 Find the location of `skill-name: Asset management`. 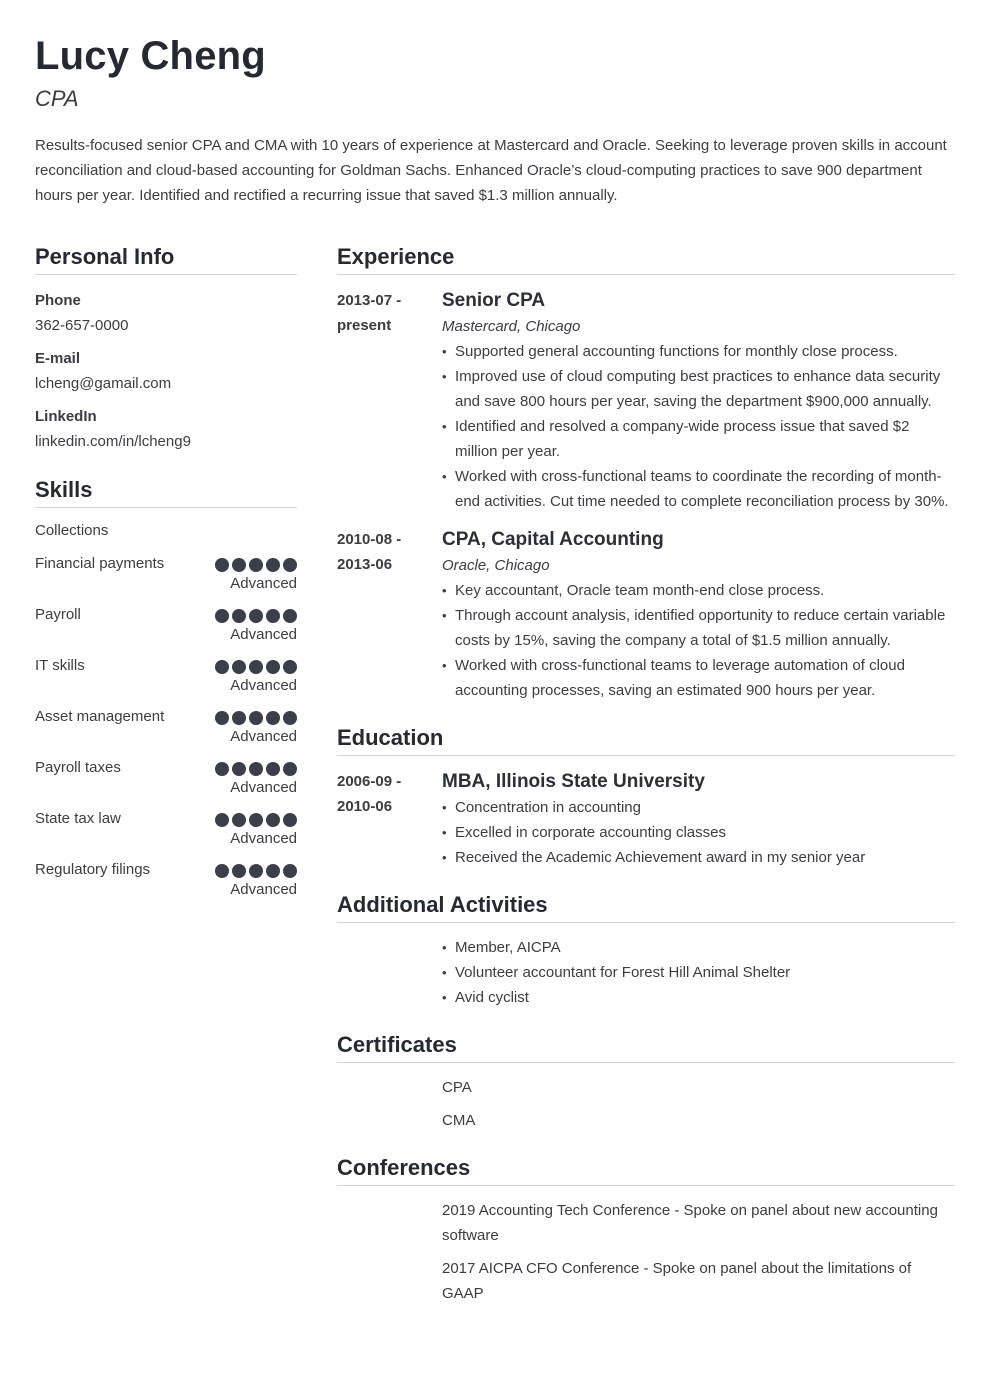

skill-name: Asset management is located at coordinates (100, 716).